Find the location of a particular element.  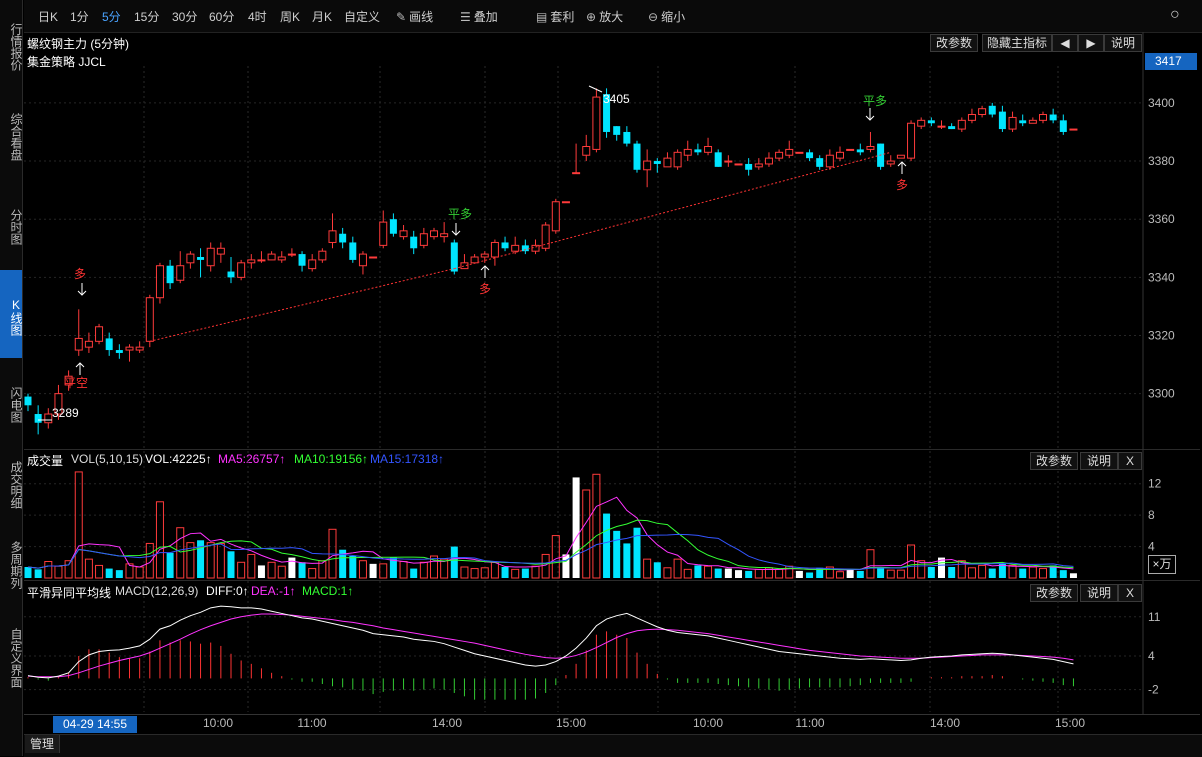

volume-axis-tick: 12 is located at coordinates (1155, 484).